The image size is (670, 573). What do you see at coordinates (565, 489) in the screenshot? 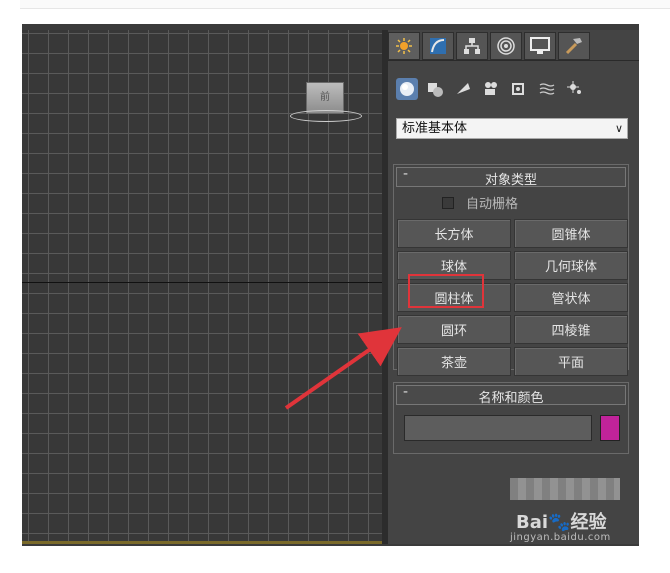
I see `watermark-blur` at bounding box center [565, 489].